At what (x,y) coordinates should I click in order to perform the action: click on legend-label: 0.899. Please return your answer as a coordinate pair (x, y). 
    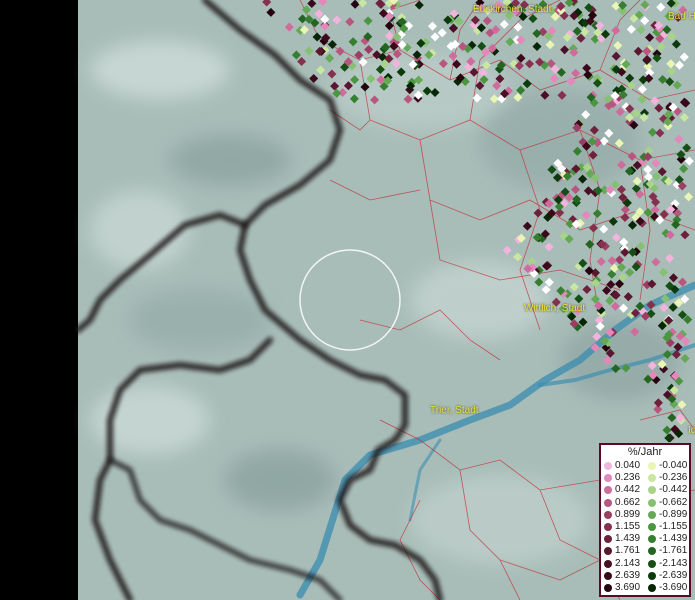
    Looking at the image, I should click on (628, 514).